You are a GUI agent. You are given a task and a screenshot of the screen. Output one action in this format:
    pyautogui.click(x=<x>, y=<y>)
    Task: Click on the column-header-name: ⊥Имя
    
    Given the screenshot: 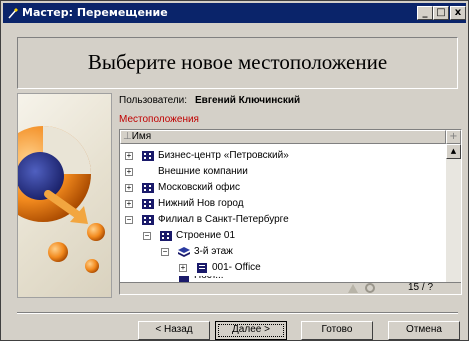 What is the action you would take?
    pyautogui.click(x=283, y=137)
    